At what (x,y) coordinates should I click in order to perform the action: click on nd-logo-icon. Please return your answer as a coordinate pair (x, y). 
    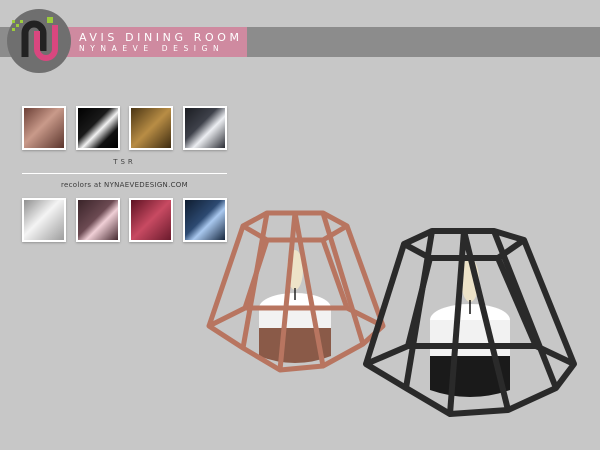
    Looking at the image, I should click on (39, 41).